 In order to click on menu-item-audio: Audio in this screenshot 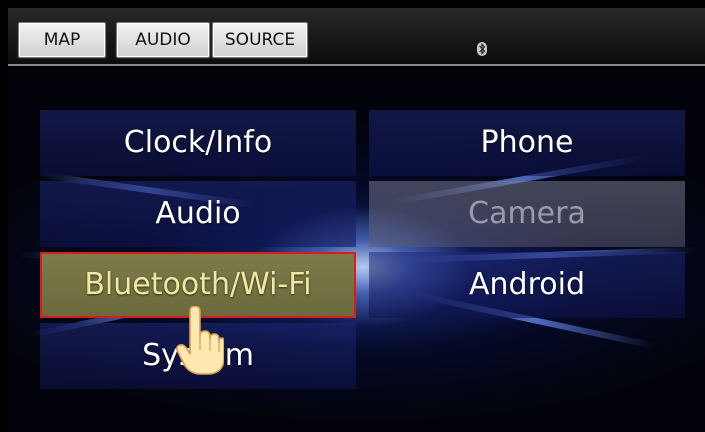, I will do `click(198, 214)`.